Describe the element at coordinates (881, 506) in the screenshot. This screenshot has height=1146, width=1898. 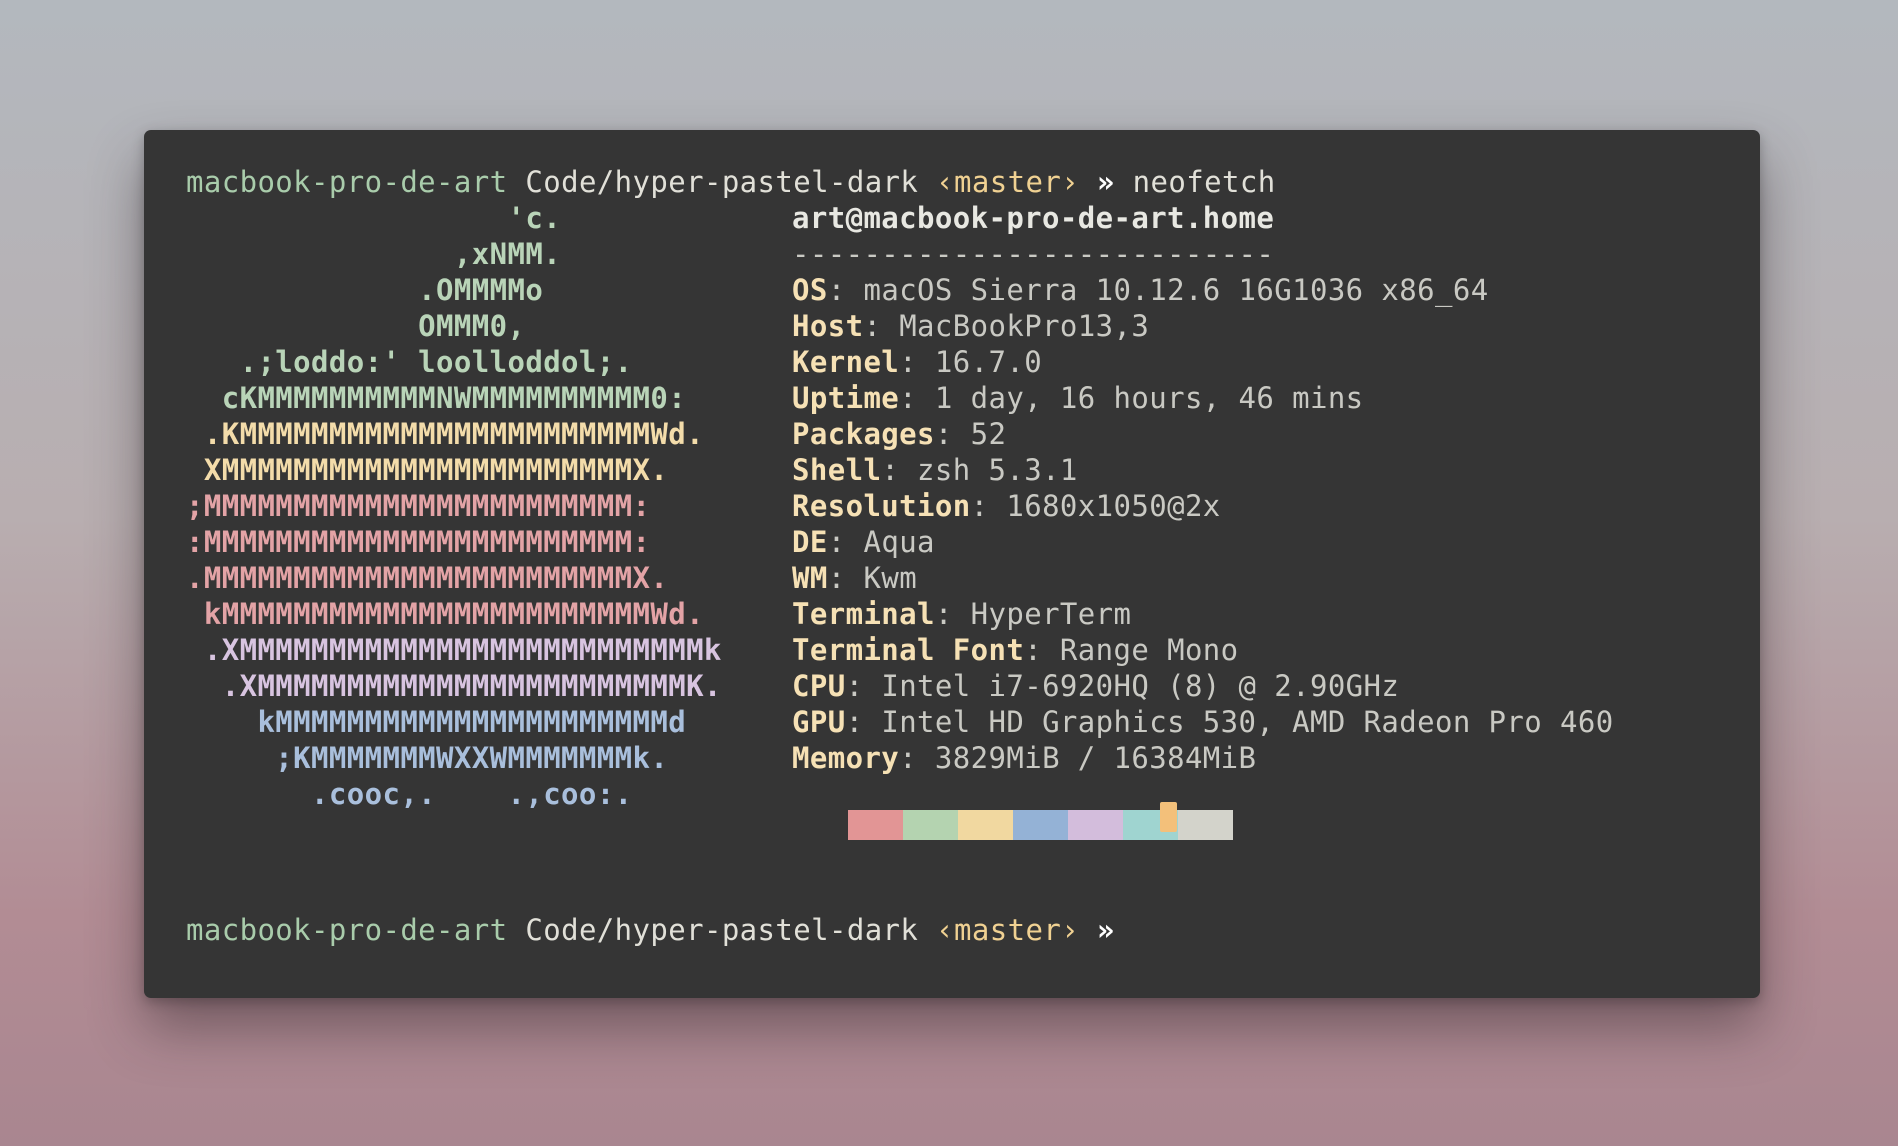
I see `info-key: Resolution` at that location.